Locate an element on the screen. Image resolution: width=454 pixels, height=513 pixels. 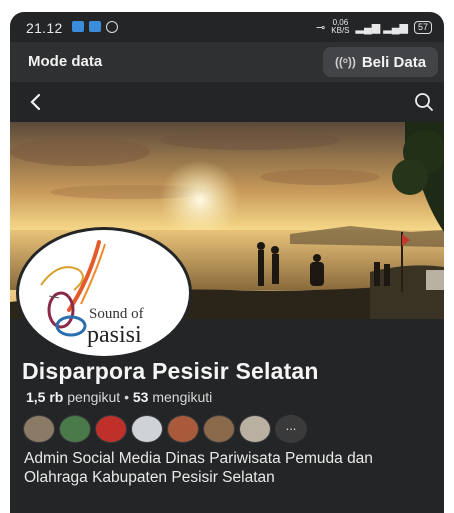
message-icon is located at coordinates (95, 26).